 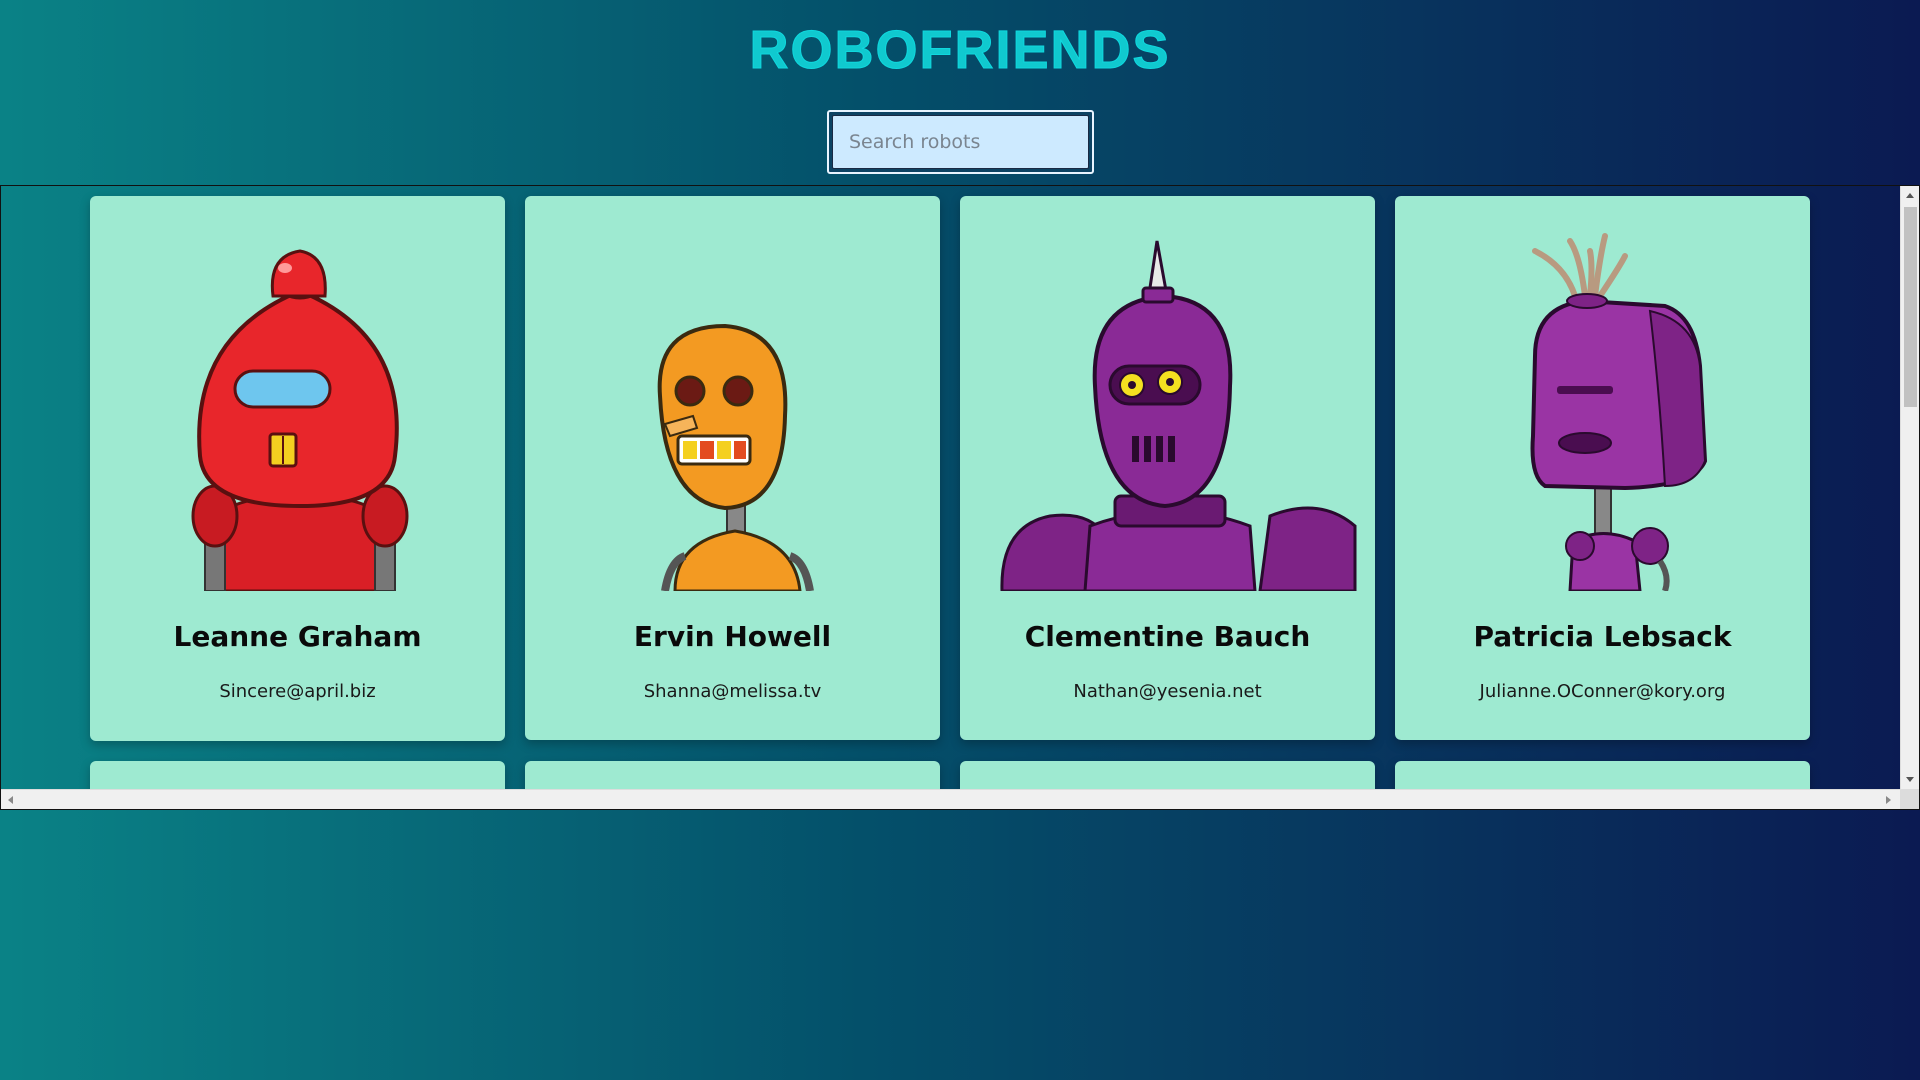 I want to click on horizontal-scrollbar, so click(x=960, y=799).